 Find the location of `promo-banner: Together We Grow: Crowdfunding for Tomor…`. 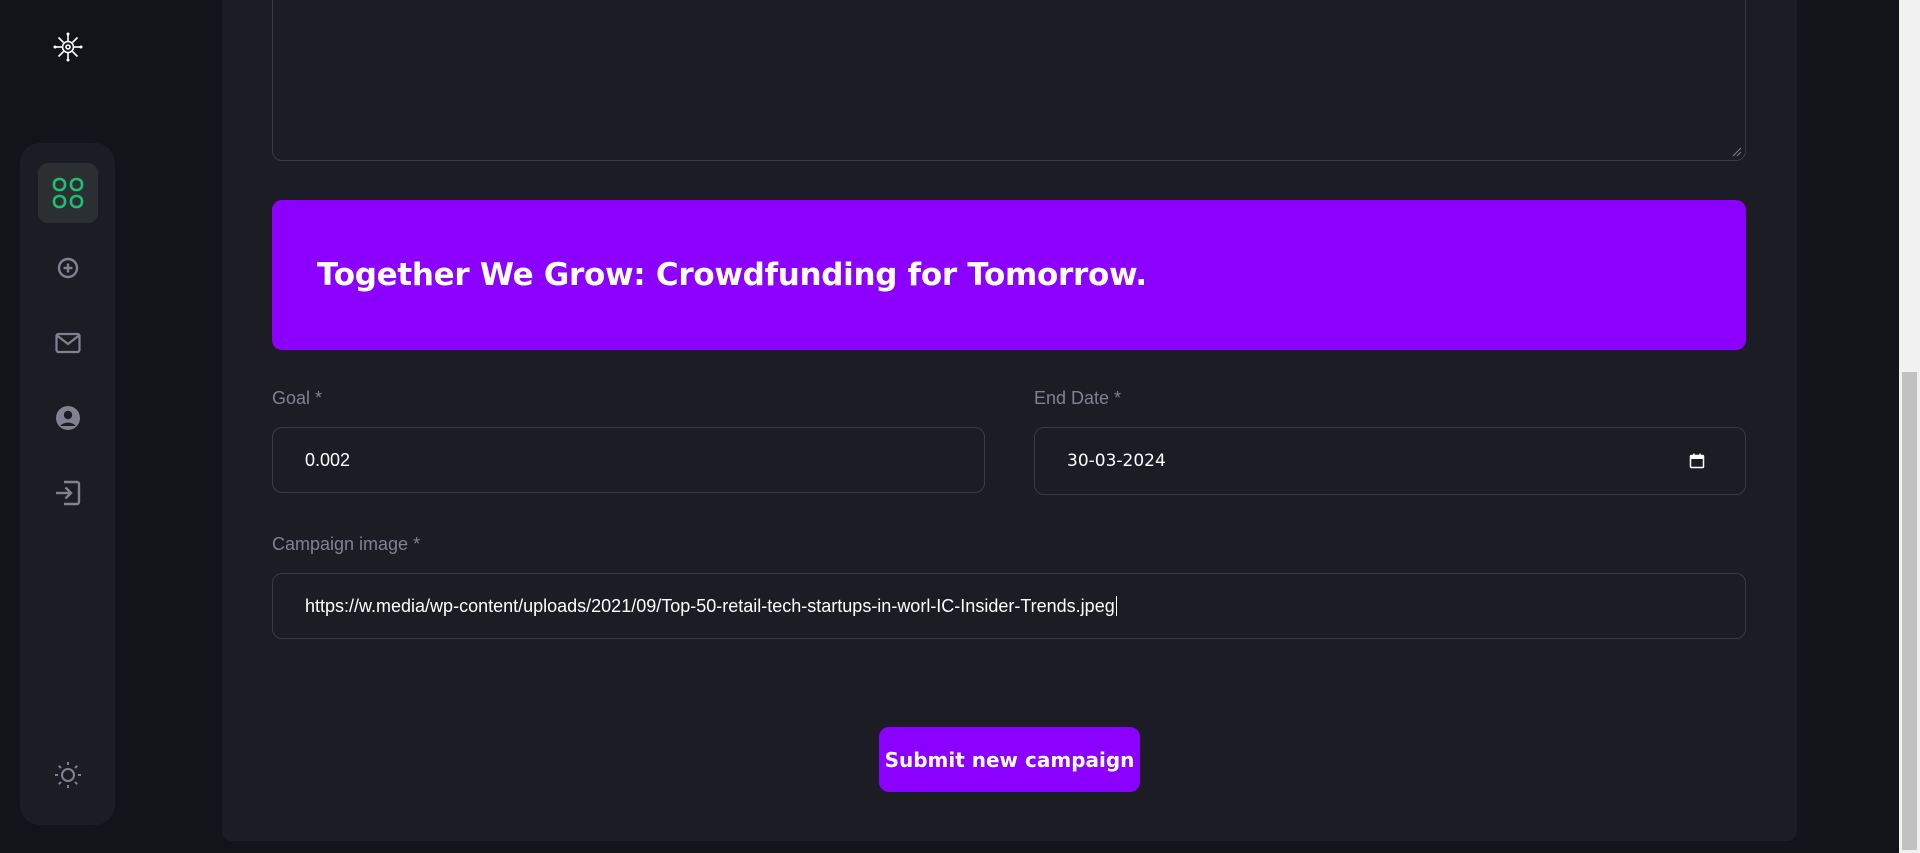

promo-banner: Together We Grow: Crowdfunding for Tomor… is located at coordinates (1009, 275).